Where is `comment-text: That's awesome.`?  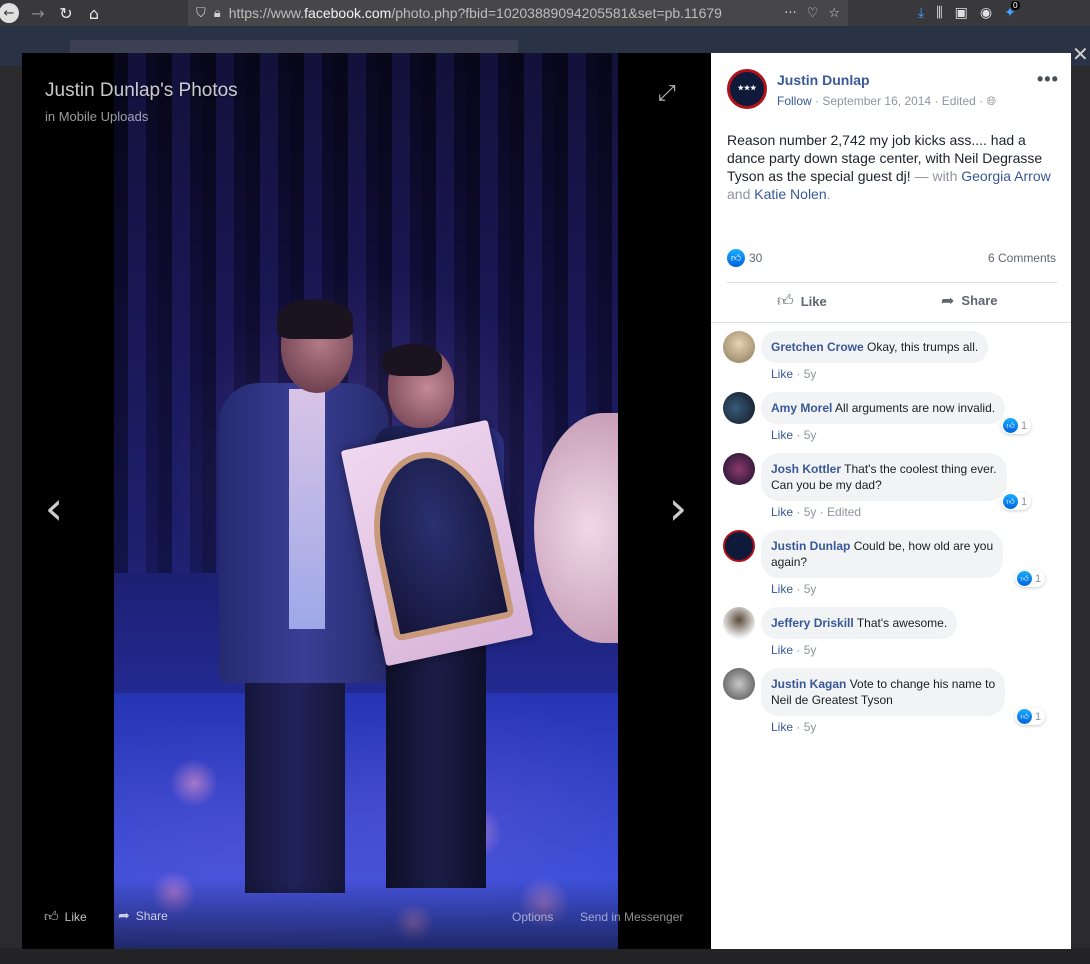 comment-text: That's awesome. is located at coordinates (902, 623).